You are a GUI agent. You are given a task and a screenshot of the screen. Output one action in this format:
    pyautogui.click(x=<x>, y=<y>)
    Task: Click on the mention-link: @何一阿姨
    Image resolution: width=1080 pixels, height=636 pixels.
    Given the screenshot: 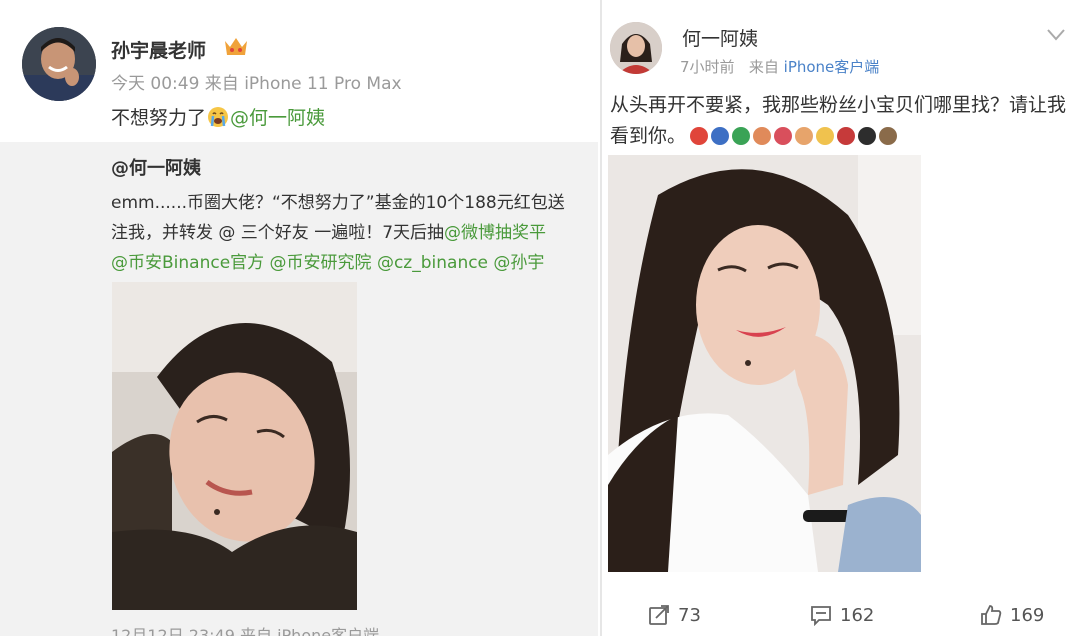 What is the action you would take?
    pyautogui.click(x=277, y=118)
    